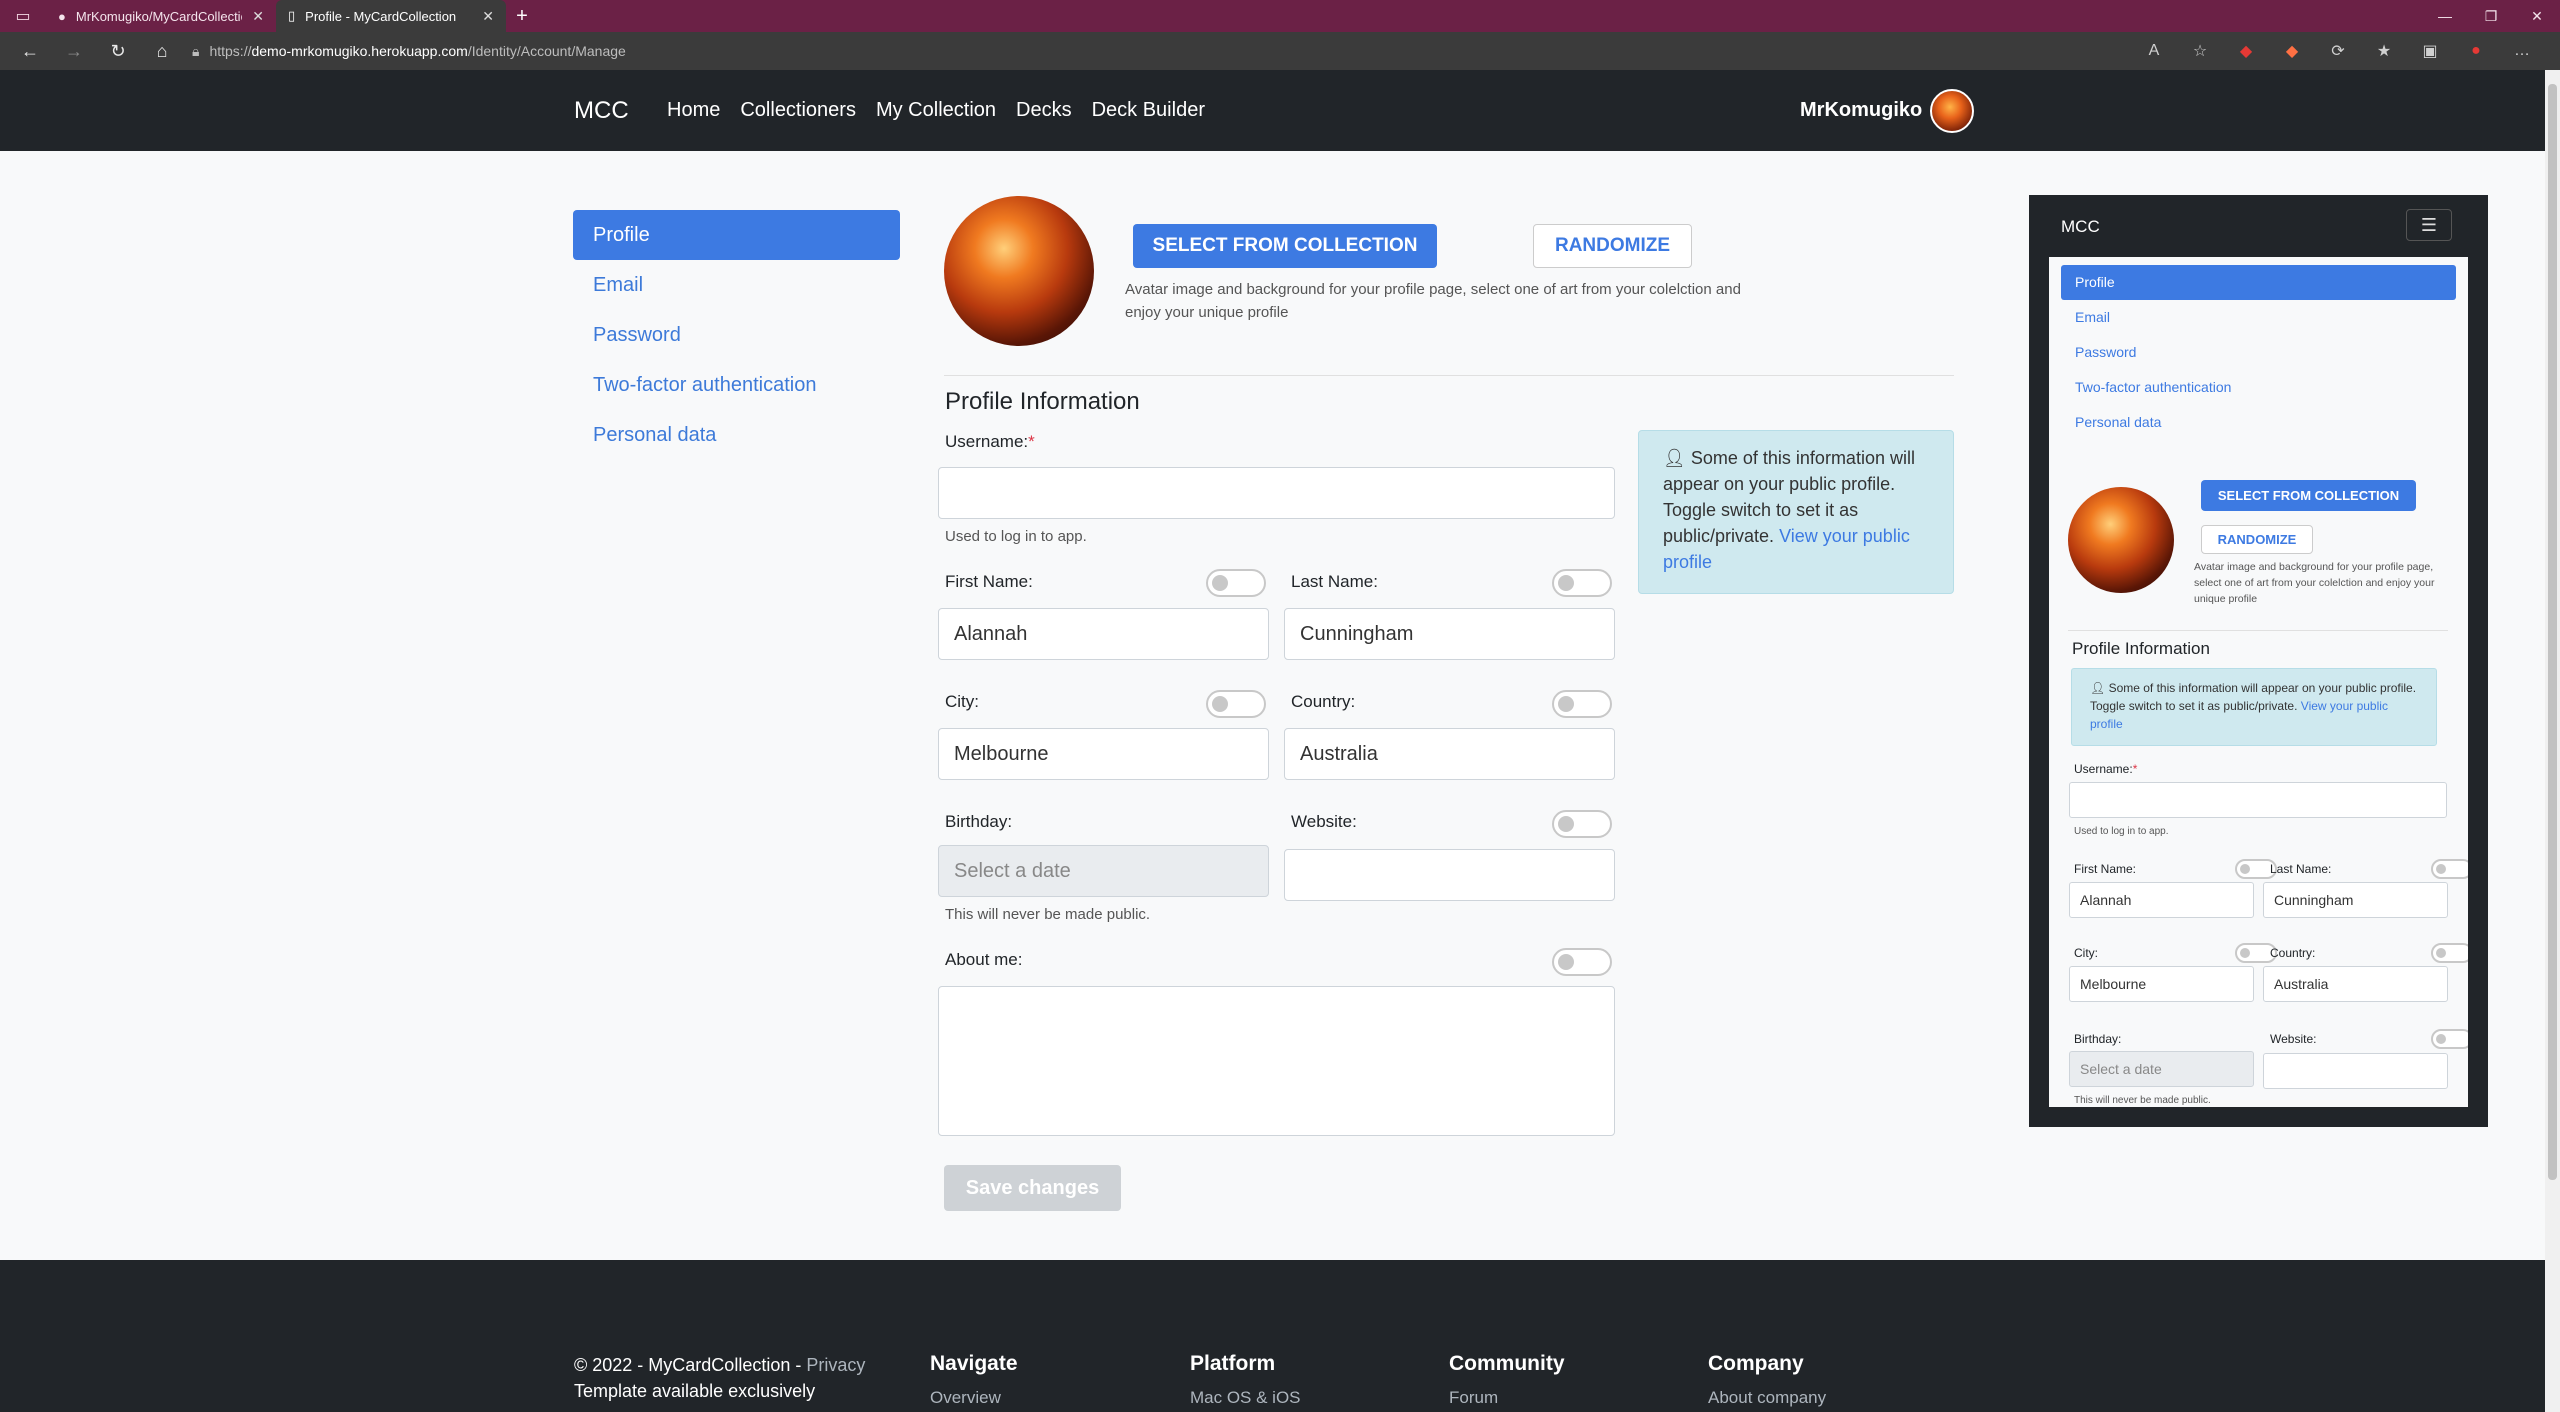 The height and width of the screenshot is (1412, 2560). I want to click on browser-tab: ● MrKomugiko/MyCardCollection ✕, so click(161, 16).